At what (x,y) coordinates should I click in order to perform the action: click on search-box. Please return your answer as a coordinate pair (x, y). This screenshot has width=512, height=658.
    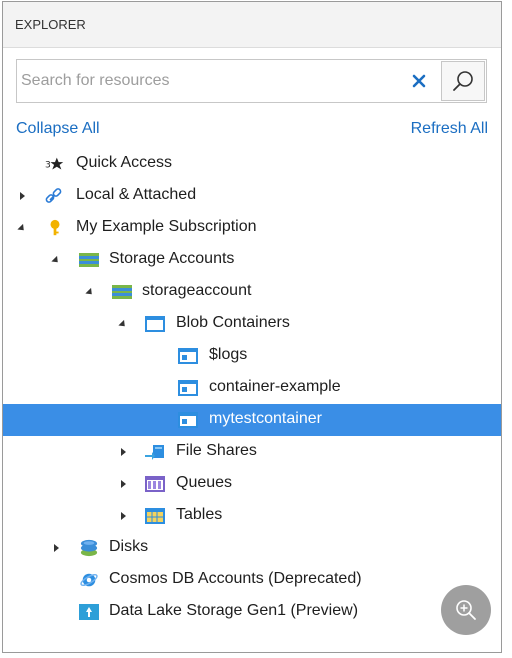
    Looking at the image, I should click on (251, 81).